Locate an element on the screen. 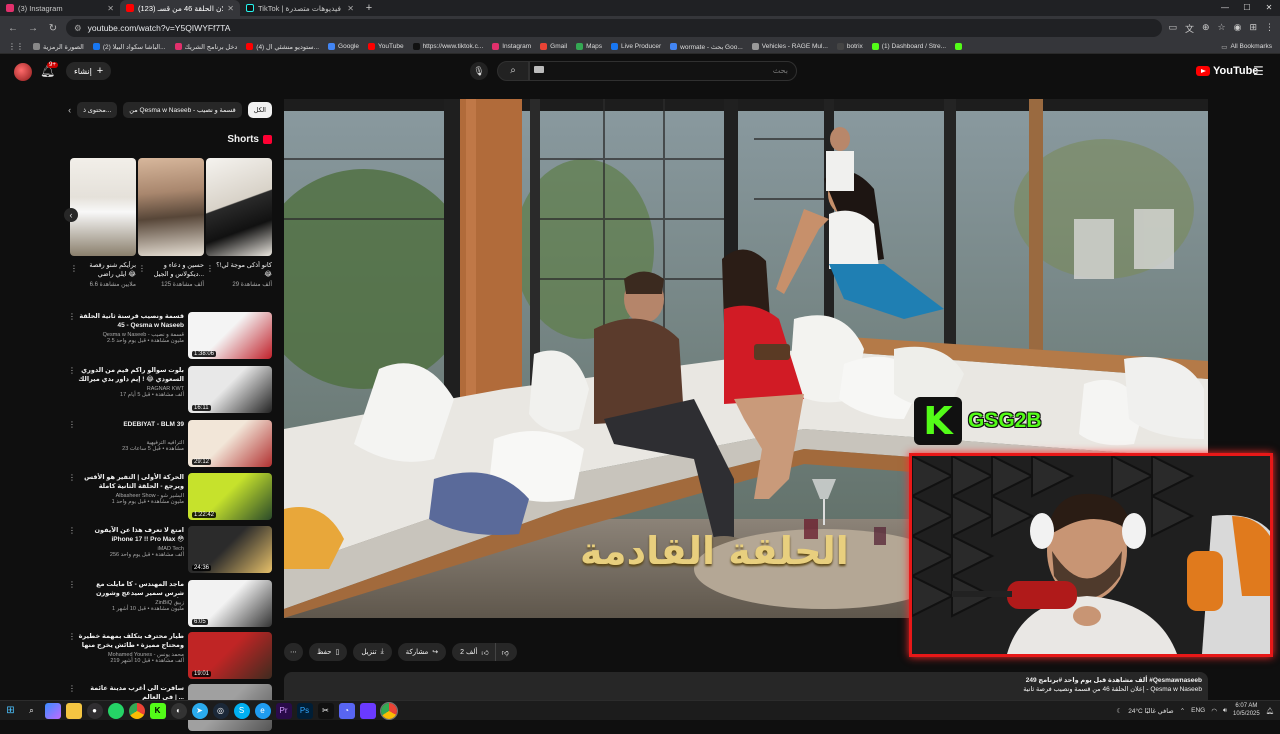 This screenshot has height=734, width=1280. youtube-logo: YouTube is located at coordinates (1227, 71).